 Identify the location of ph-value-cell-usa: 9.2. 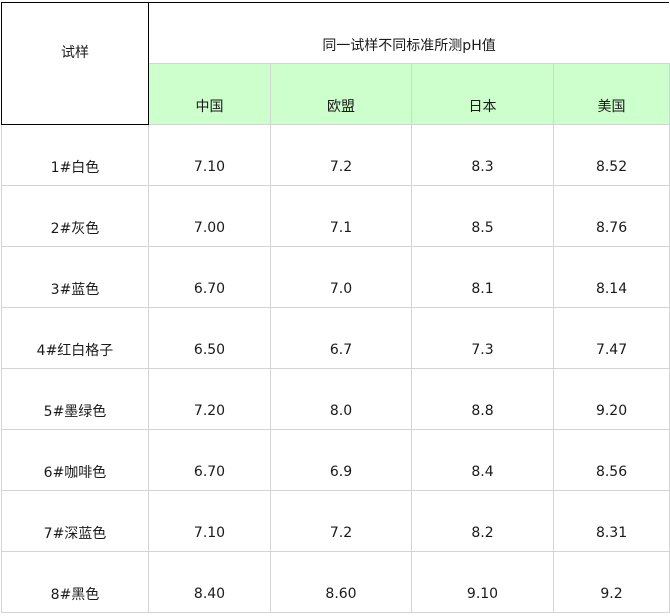
(611, 582).